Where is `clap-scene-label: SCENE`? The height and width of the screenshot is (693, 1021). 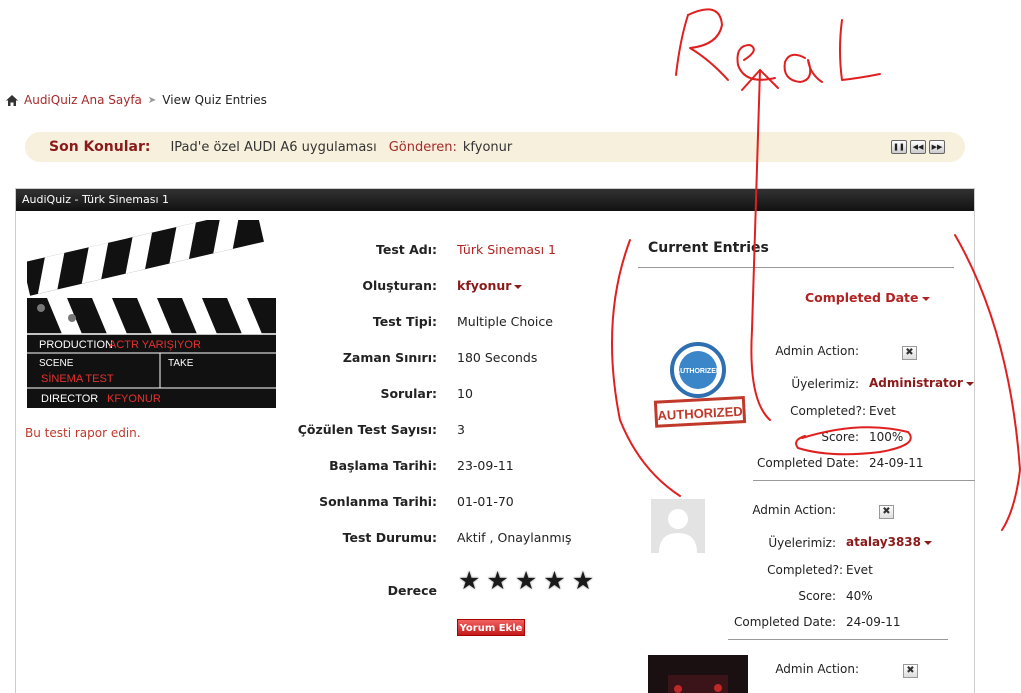
clap-scene-label: SCENE is located at coordinates (56, 363).